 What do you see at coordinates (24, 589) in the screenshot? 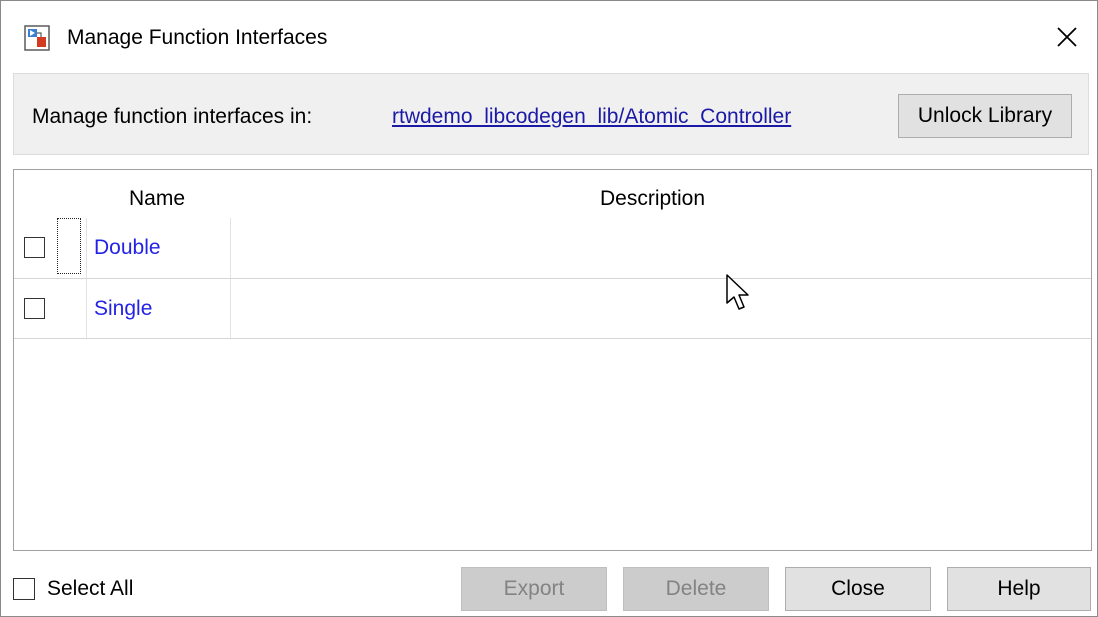
I see `select-all-checkbox` at bounding box center [24, 589].